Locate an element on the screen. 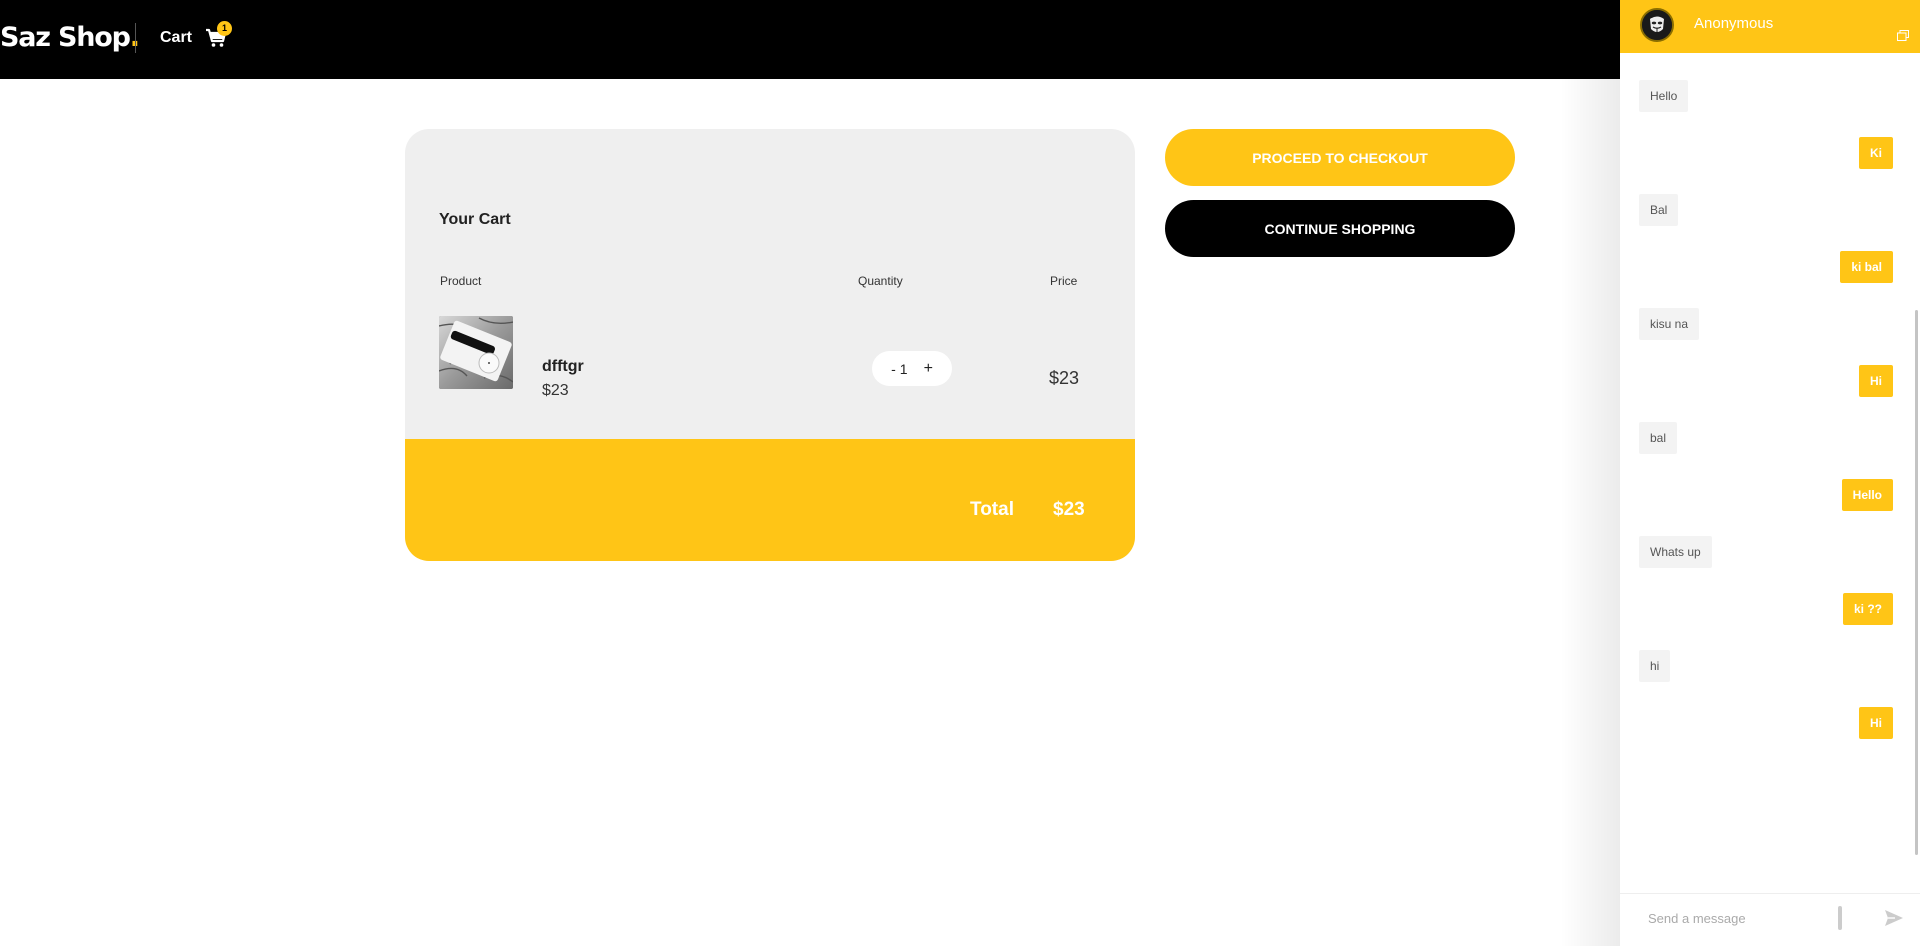 Image resolution: width=1920 pixels, height=946 pixels. incoming-message-bubble: Bal is located at coordinates (1659, 210).